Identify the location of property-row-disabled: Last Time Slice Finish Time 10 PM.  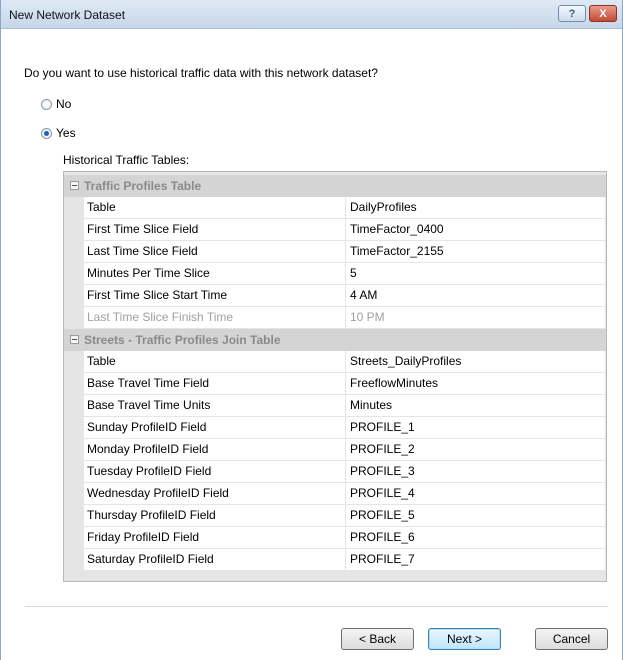
(344, 318).